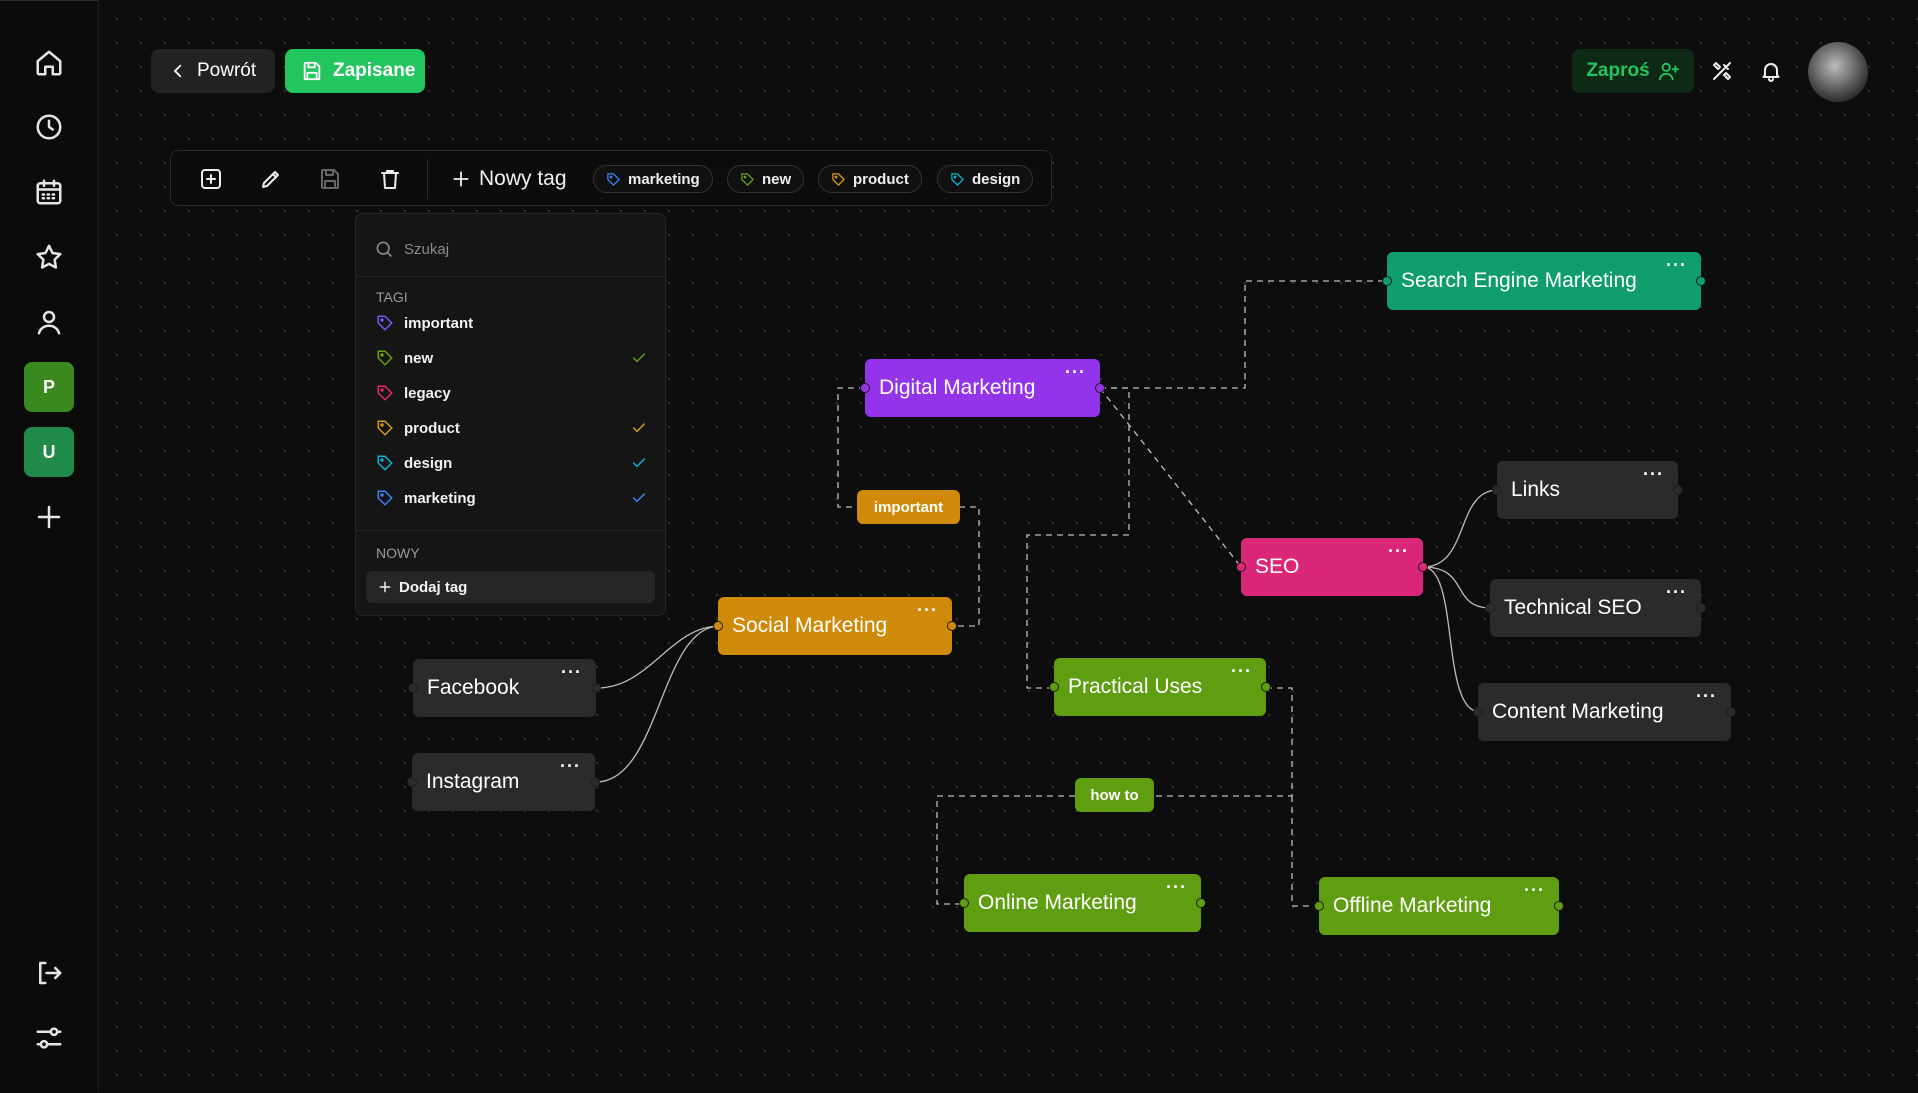  I want to click on tag-option-product: product, so click(511, 428).